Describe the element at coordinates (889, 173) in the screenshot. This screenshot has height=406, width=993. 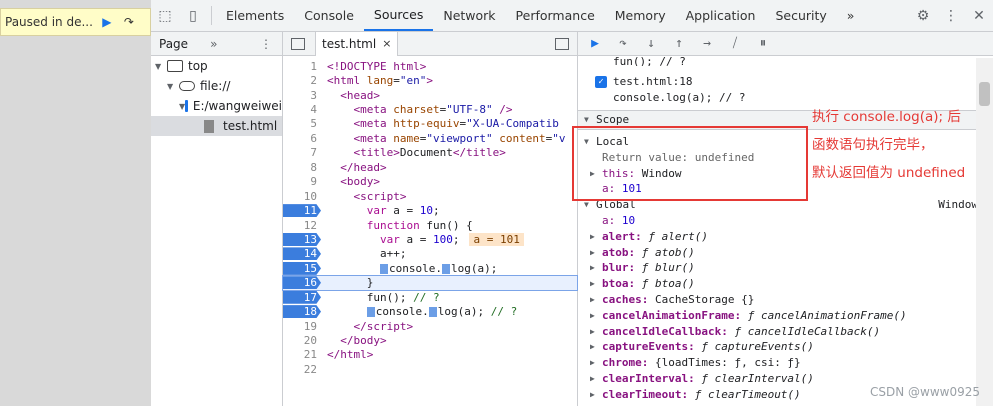
I see `annotation-line-3: 默认返回值为 undefined` at that location.